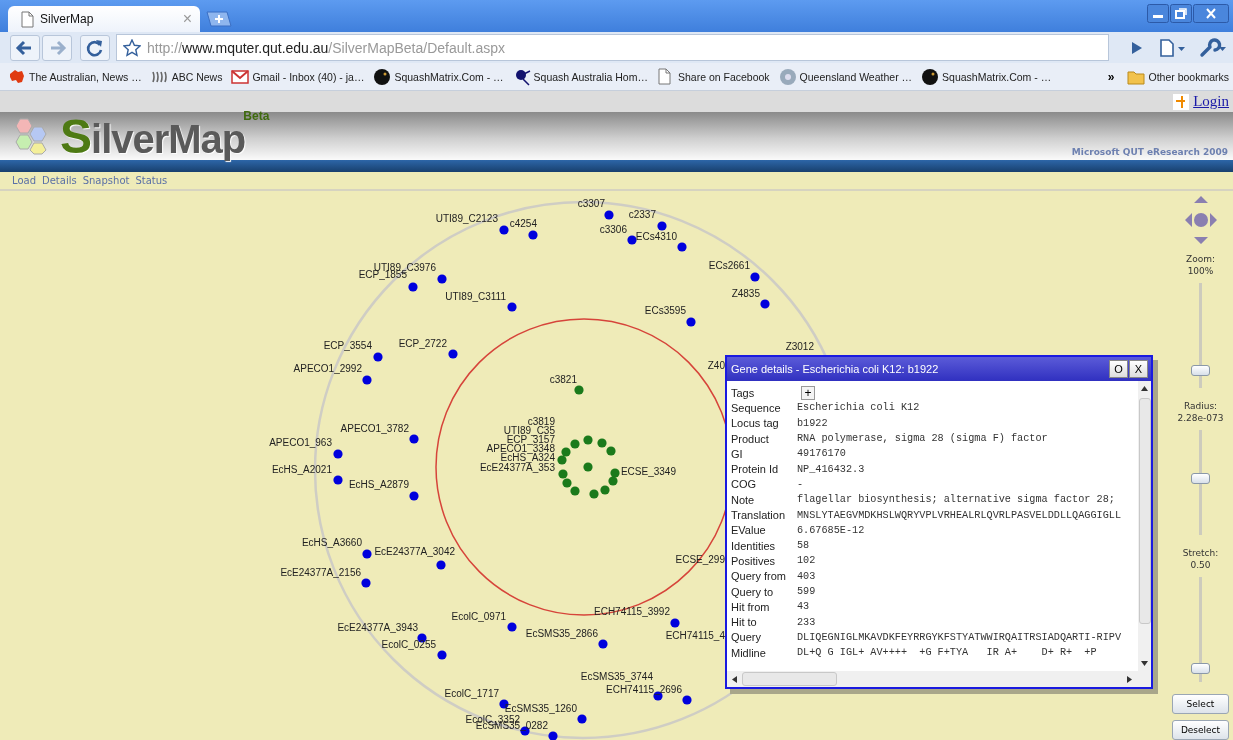 This screenshot has height=740, width=1233. What do you see at coordinates (648, 472) in the screenshot?
I see `node-label: ECSE_3349` at bounding box center [648, 472].